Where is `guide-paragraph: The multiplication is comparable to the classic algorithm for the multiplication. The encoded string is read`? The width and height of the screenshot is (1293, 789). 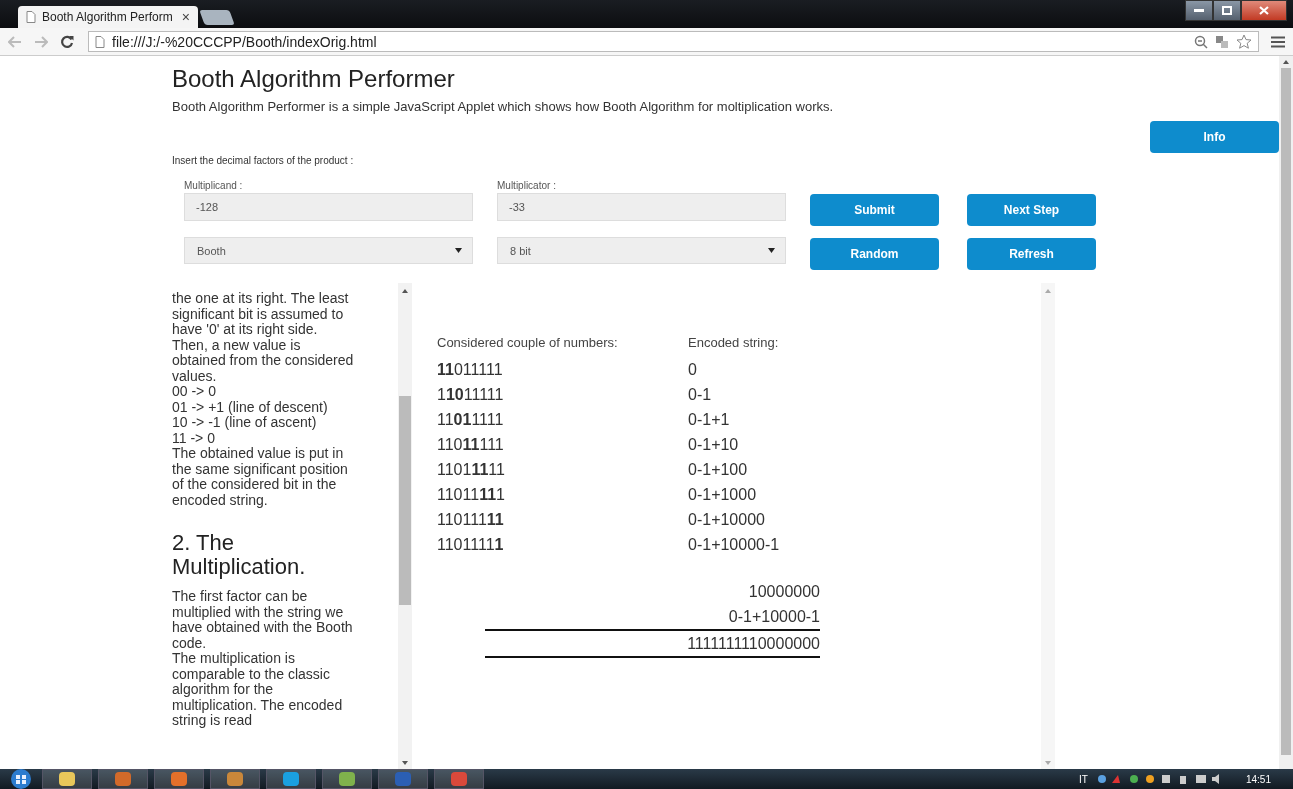 guide-paragraph: The multiplication is comparable to the classic algorithm for the multiplication. The encoded string is read is located at coordinates (258, 690).